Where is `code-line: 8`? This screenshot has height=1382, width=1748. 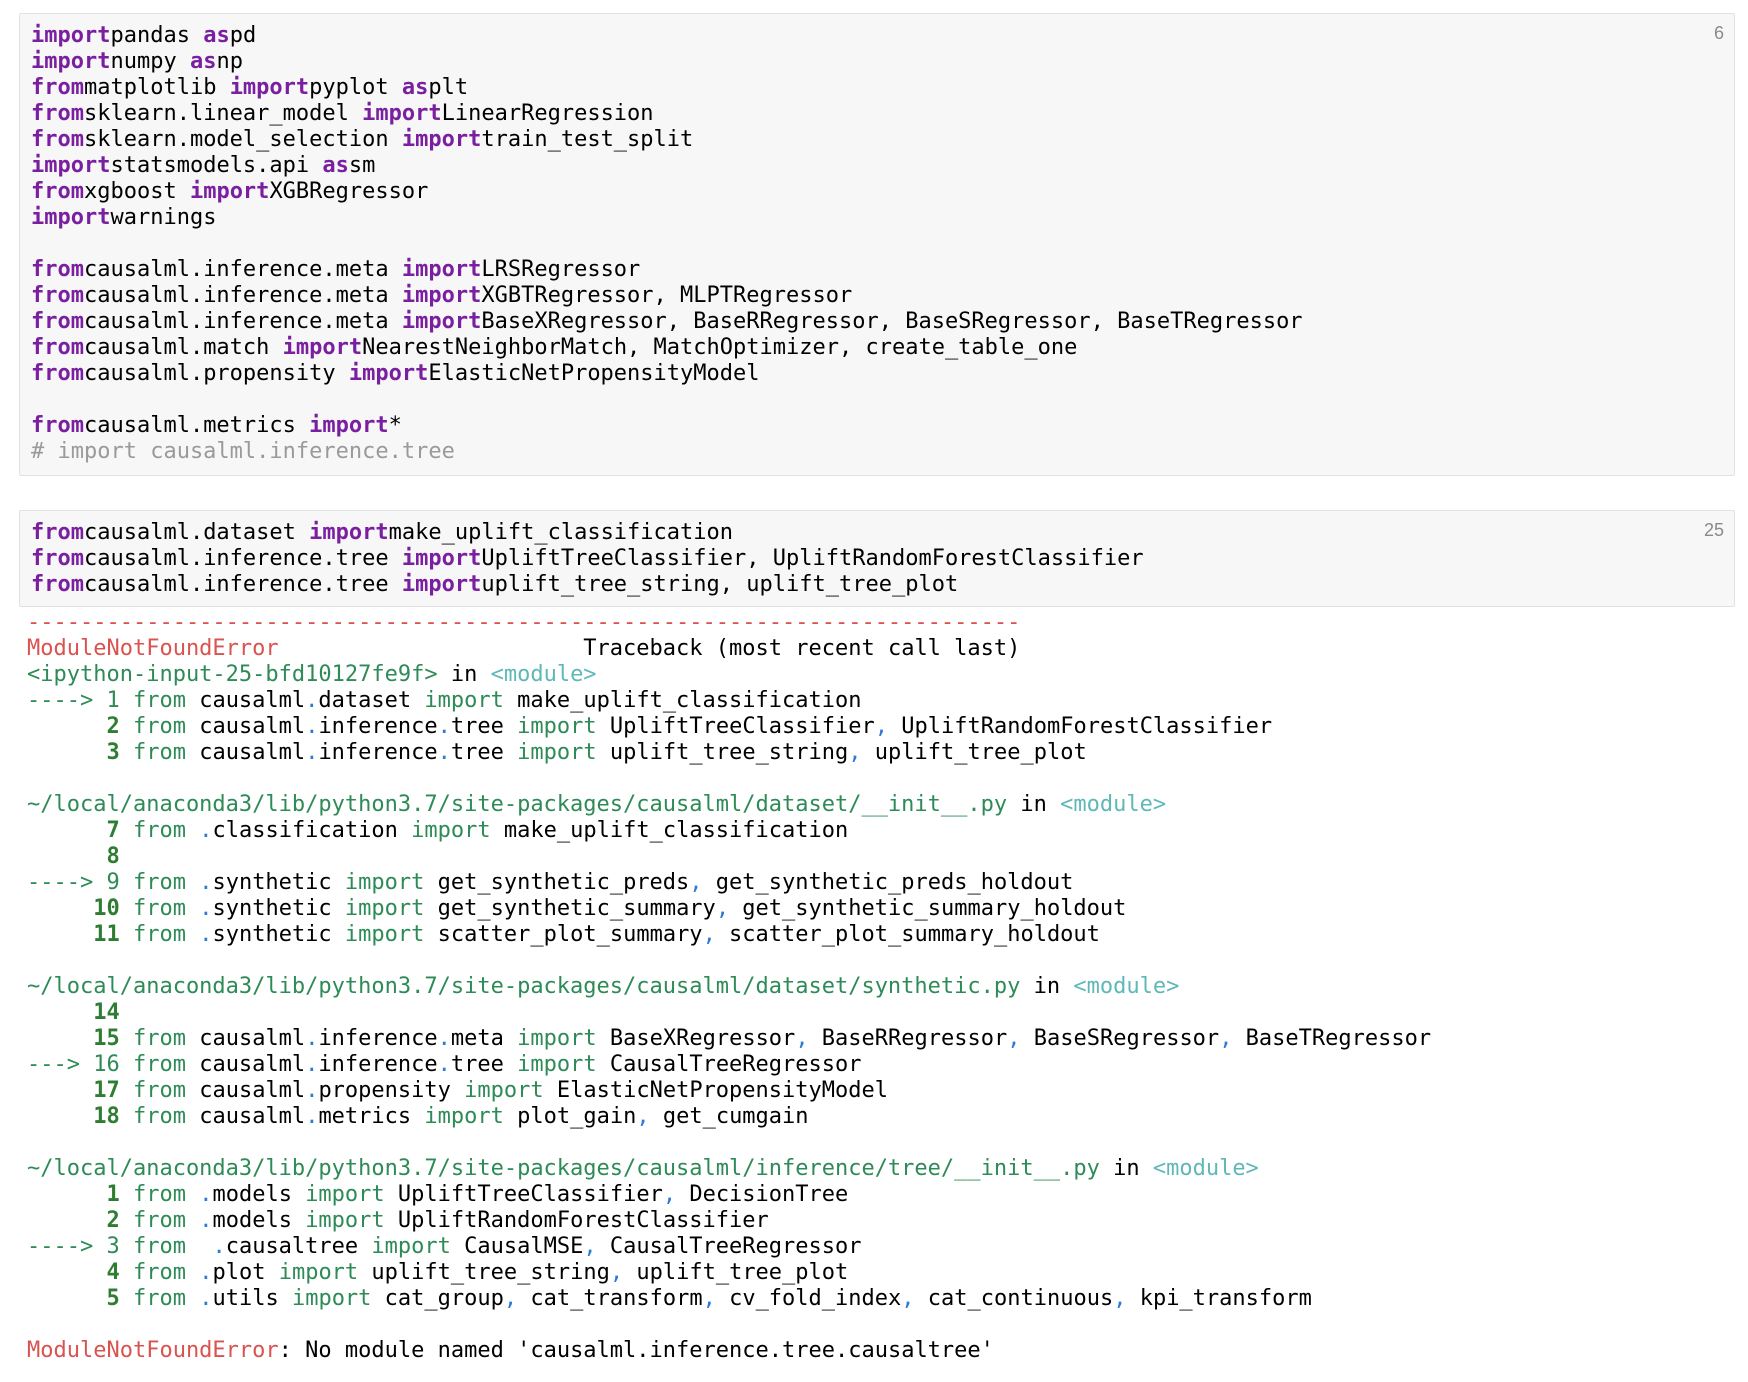
code-line: 8 is located at coordinates (729, 857).